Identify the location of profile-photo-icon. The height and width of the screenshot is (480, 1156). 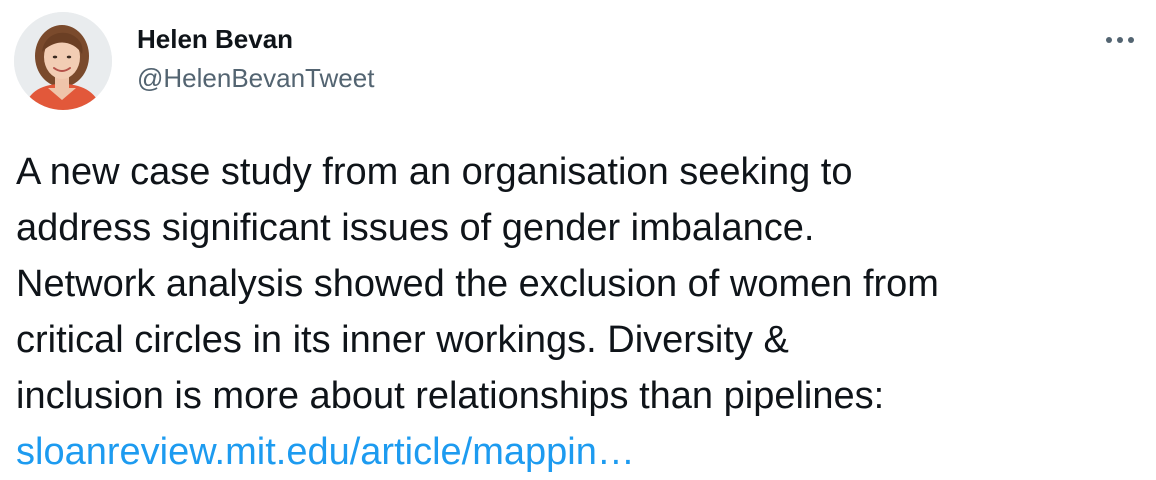
(63, 61).